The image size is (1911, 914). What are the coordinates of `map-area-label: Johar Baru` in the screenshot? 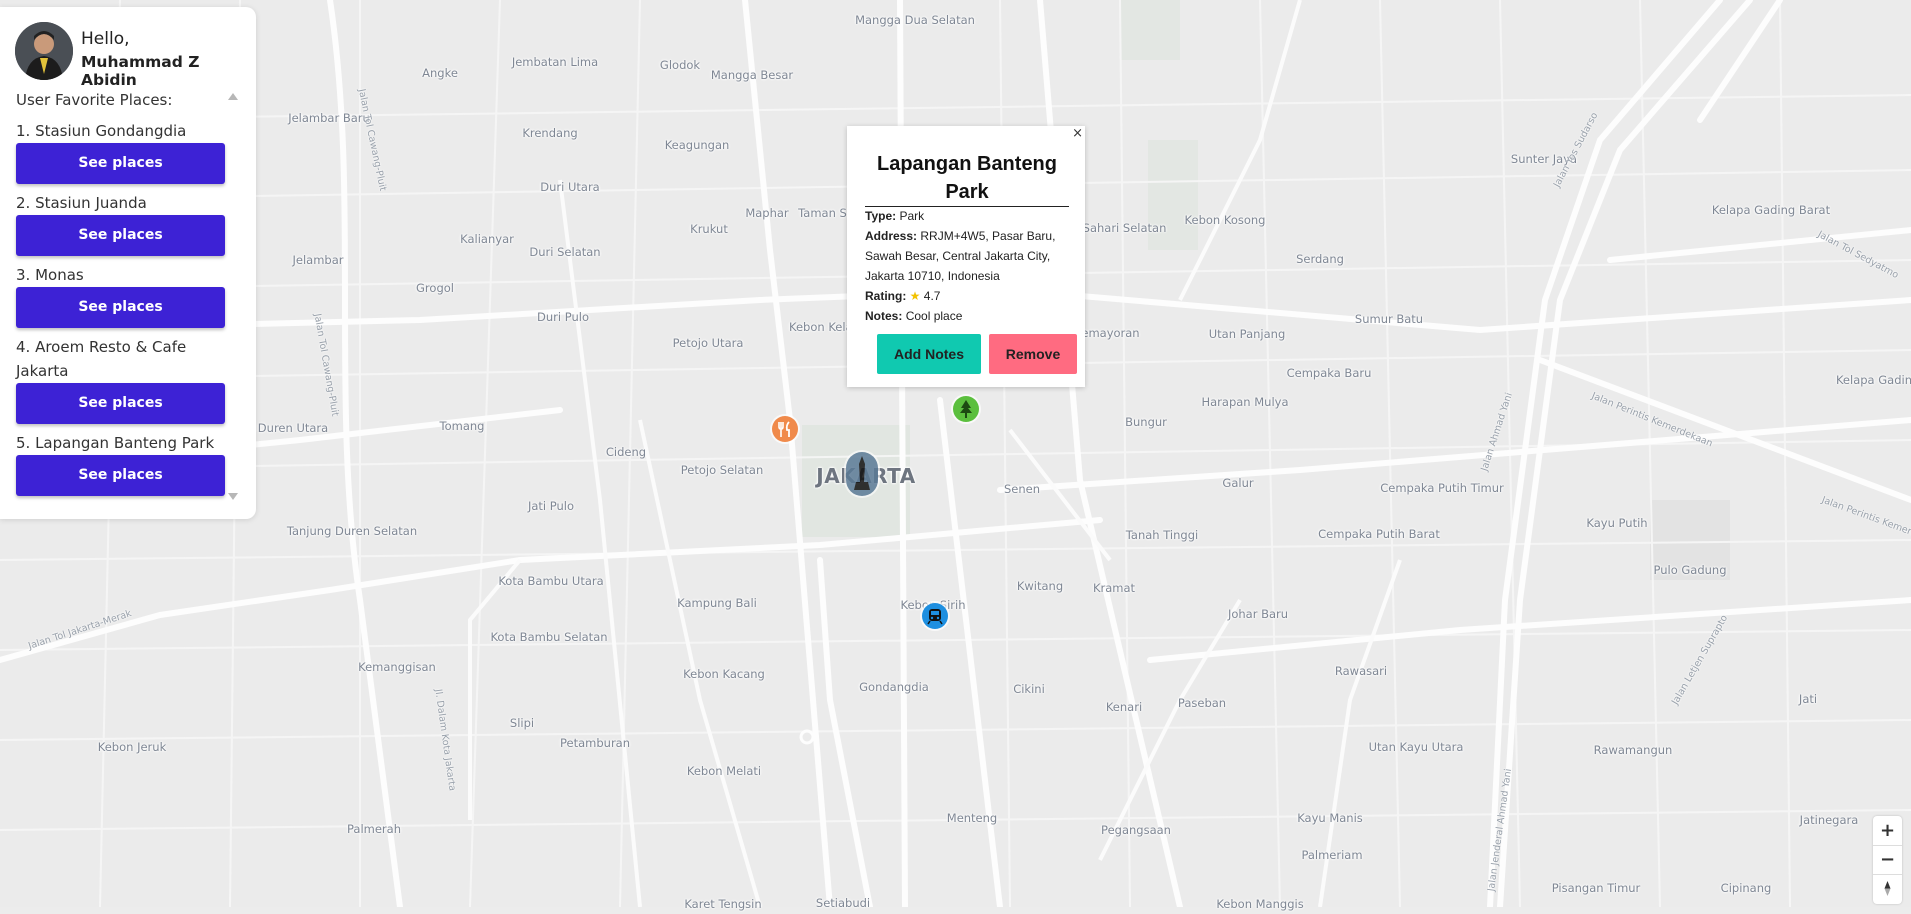 It's located at (1258, 614).